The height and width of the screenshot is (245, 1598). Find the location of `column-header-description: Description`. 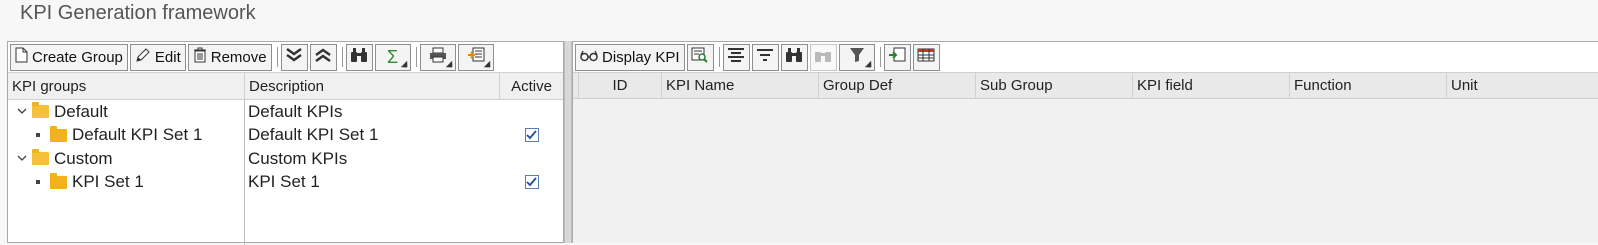

column-header-description: Description is located at coordinates (372, 86).